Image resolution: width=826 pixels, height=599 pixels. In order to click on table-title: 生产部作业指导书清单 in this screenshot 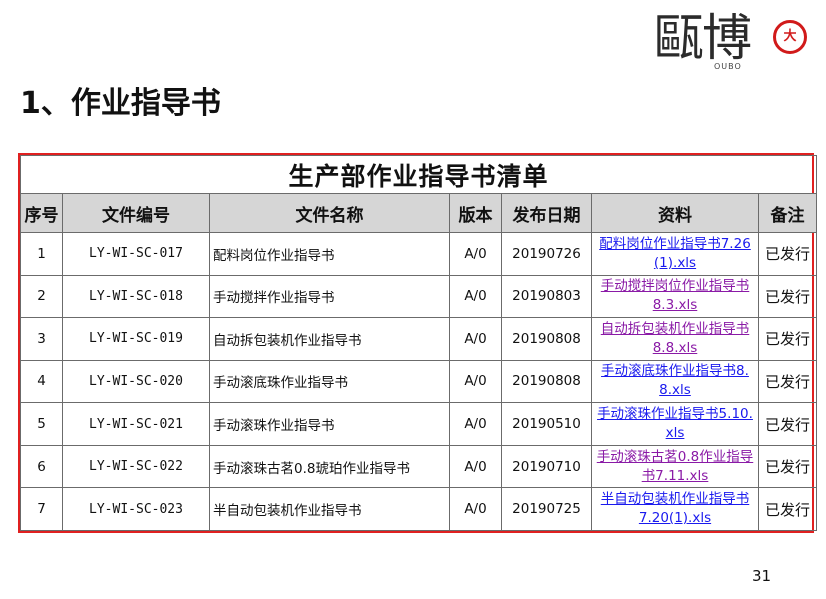, I will do `click(418, 174)`.